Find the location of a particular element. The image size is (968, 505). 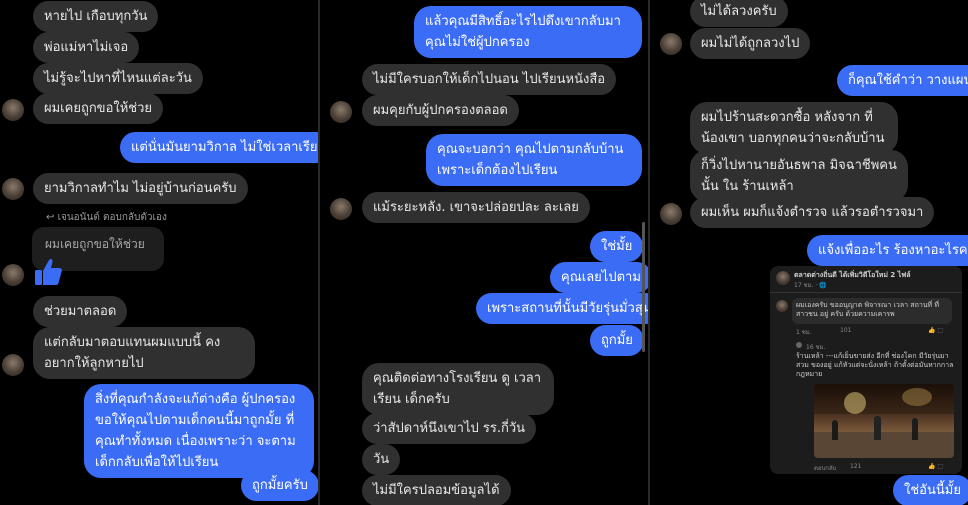

reply-note: ↩ เจนอนันต์ ตอบกลับตัวเอง is located at coordinates (106, 217).